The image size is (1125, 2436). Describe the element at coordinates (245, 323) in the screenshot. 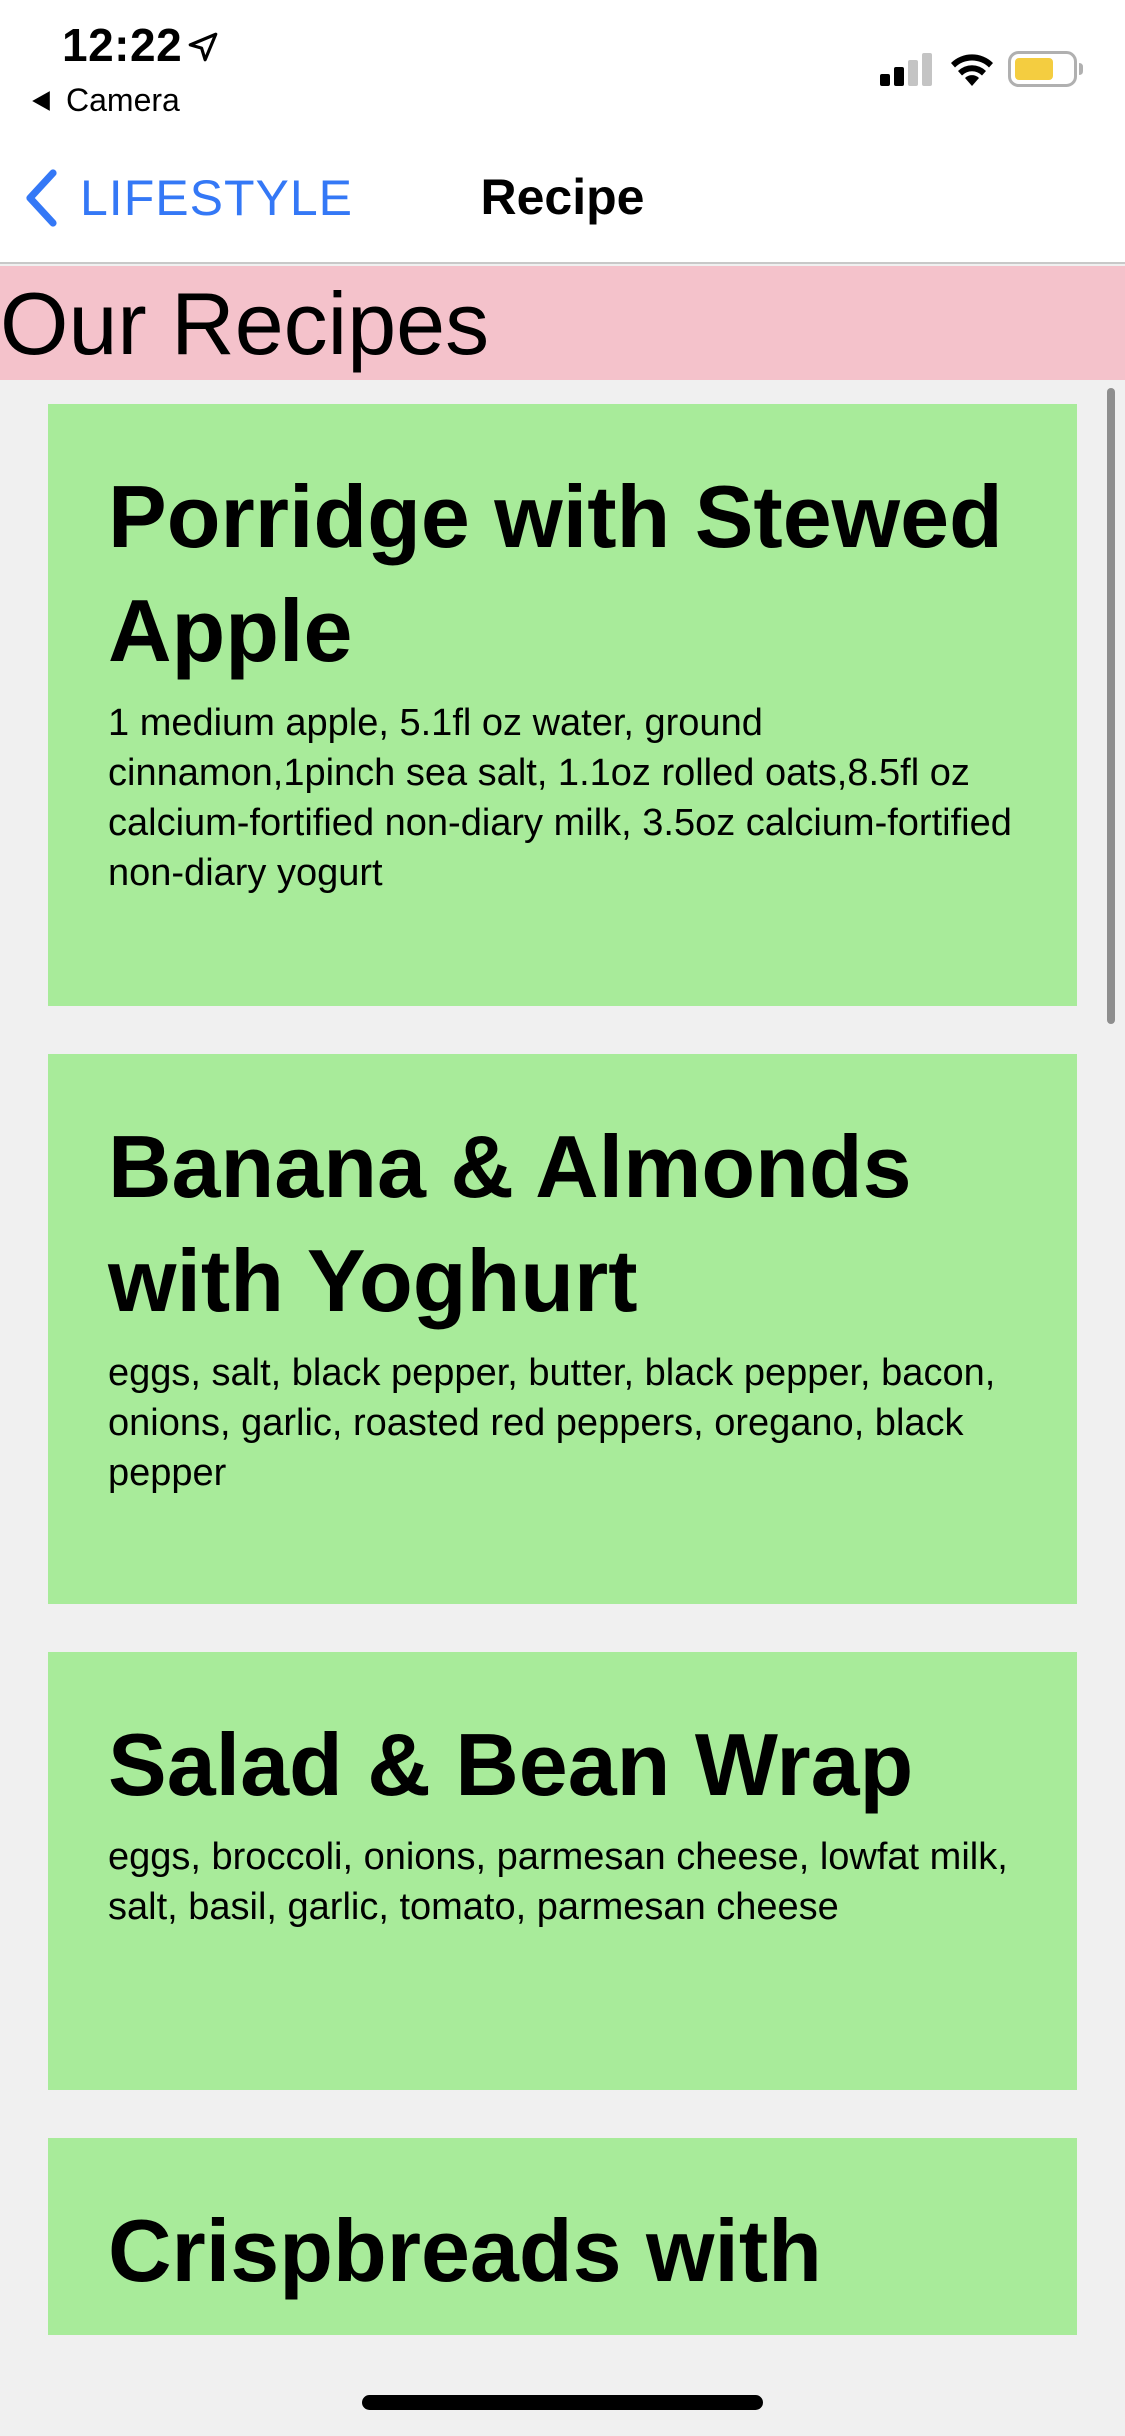

I see `section-title: Our Recipes` at that location.